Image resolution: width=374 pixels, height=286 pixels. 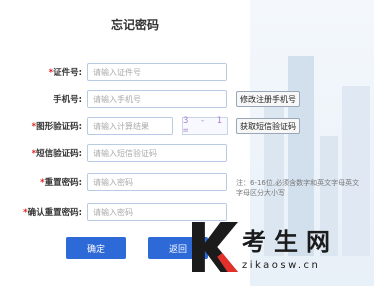 I want to click on confirm-password-input: 请输入密码, so click(x=157, y=212).